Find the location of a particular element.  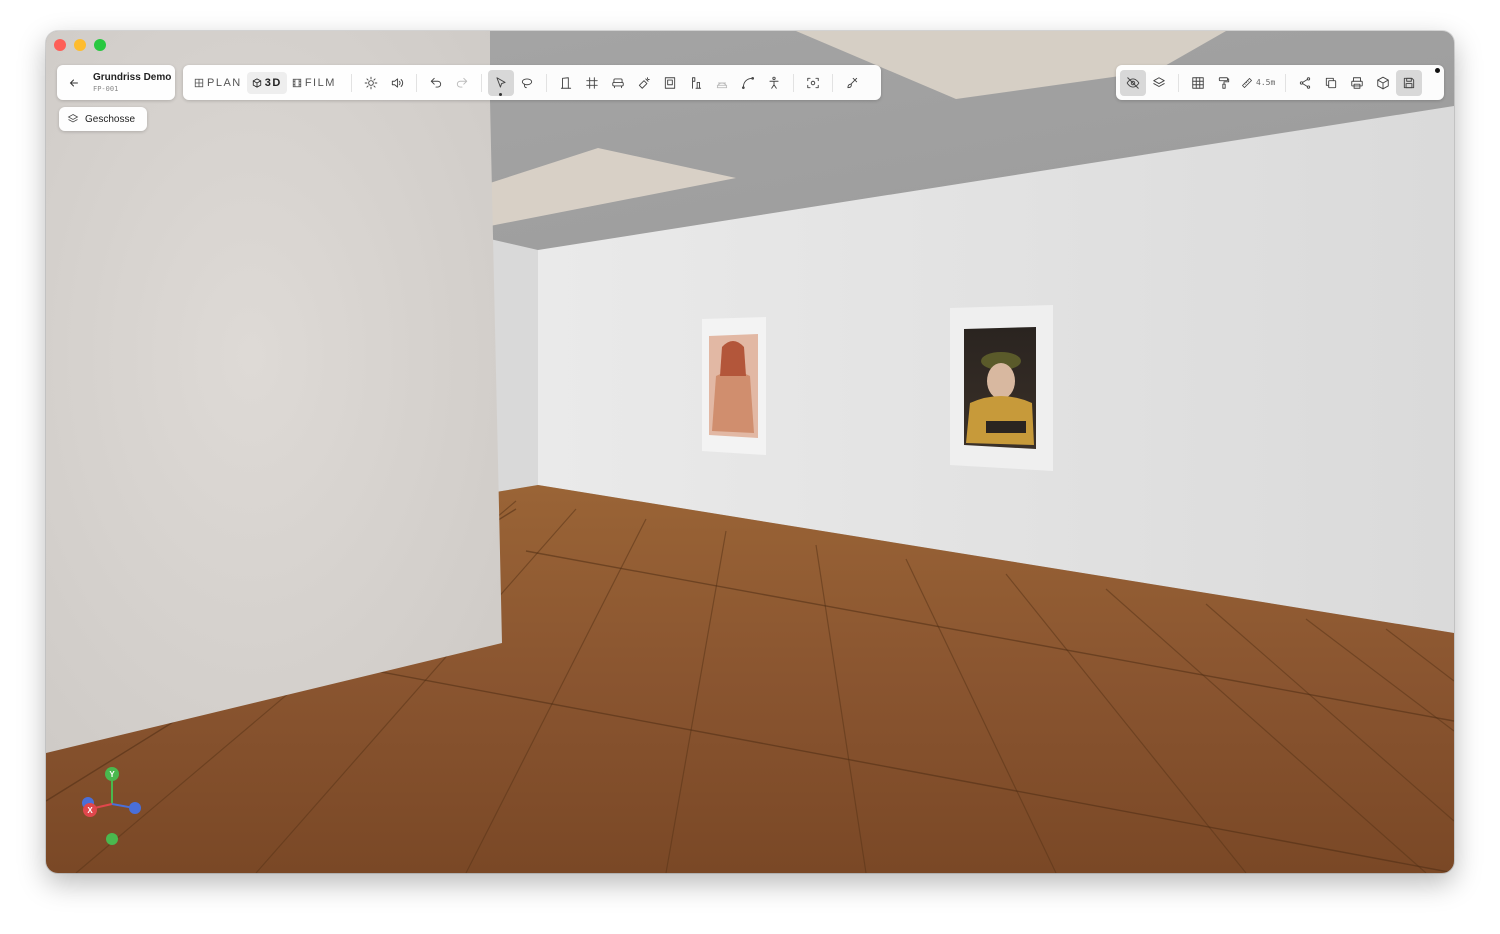

paint-roller-icon is located at coordinates (1224, 82).